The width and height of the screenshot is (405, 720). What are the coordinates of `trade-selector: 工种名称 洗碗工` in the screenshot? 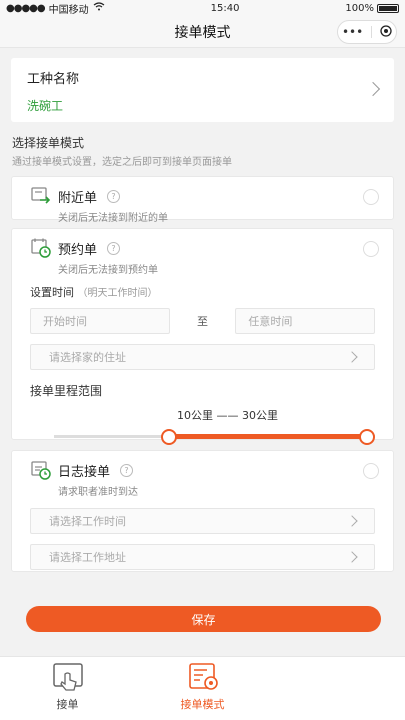 It's located at (202, 90).